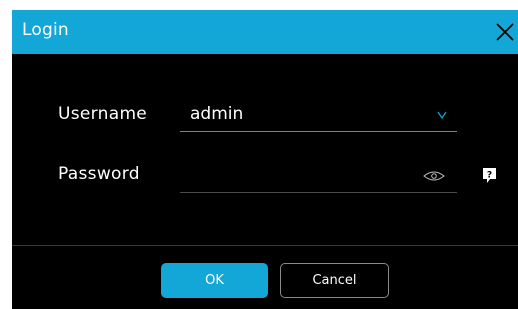 The height and width of the screenshot is (309, 518). I want to click on dialog-title: Login, so click(45, 30).